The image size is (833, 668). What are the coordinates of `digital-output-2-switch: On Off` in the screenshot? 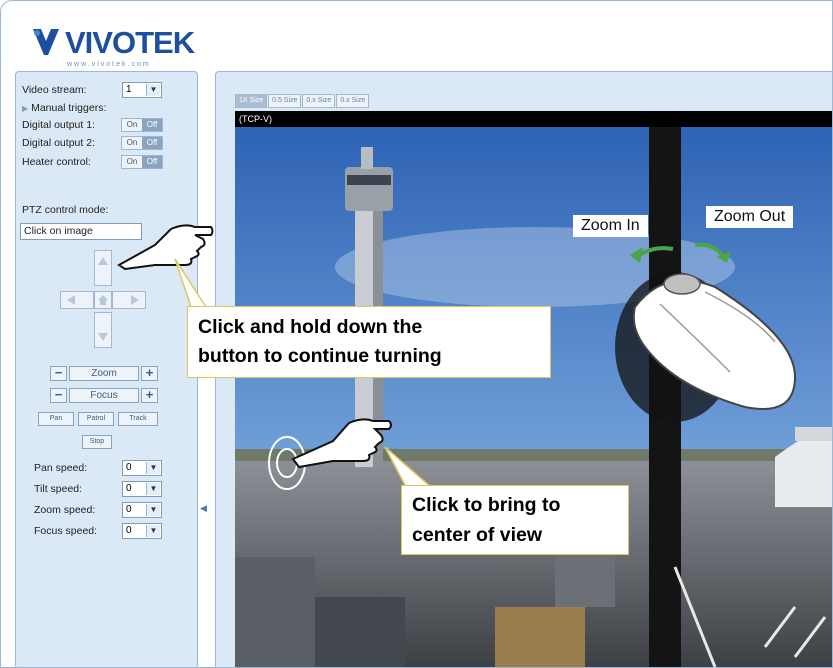 It's located at (142, 143).